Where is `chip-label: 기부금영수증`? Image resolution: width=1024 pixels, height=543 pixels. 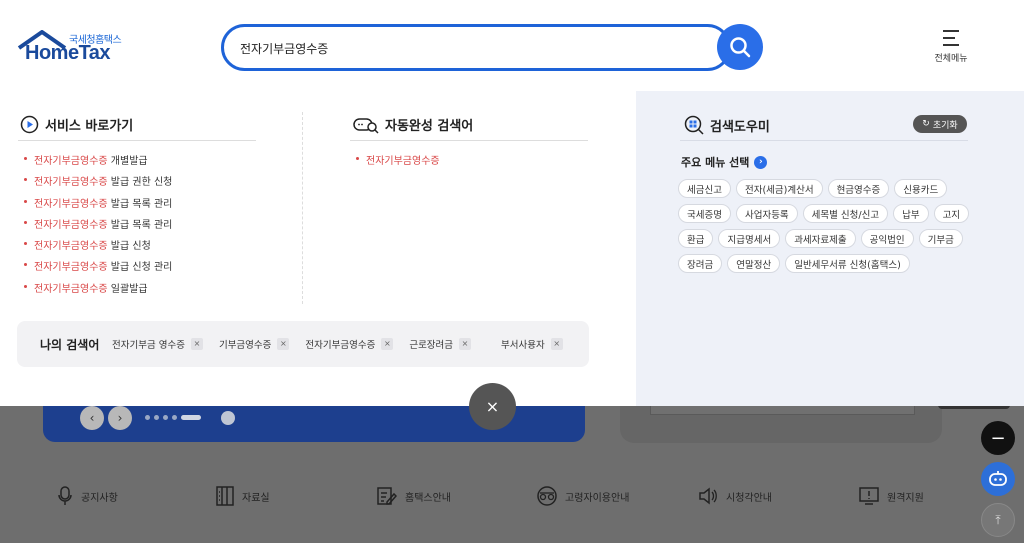 chip-label: 기부금영수증 is located at coordinates (245, 345).